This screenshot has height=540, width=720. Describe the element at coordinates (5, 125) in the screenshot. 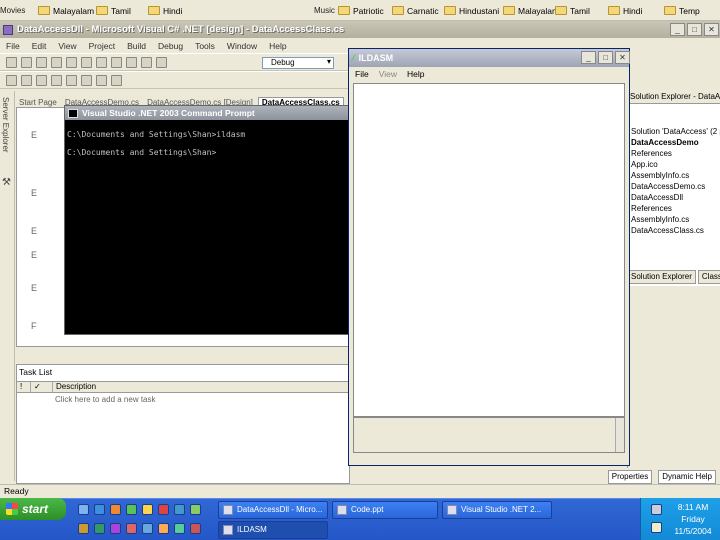

I see `server-explorer-tab: Server Explorer` at that location.